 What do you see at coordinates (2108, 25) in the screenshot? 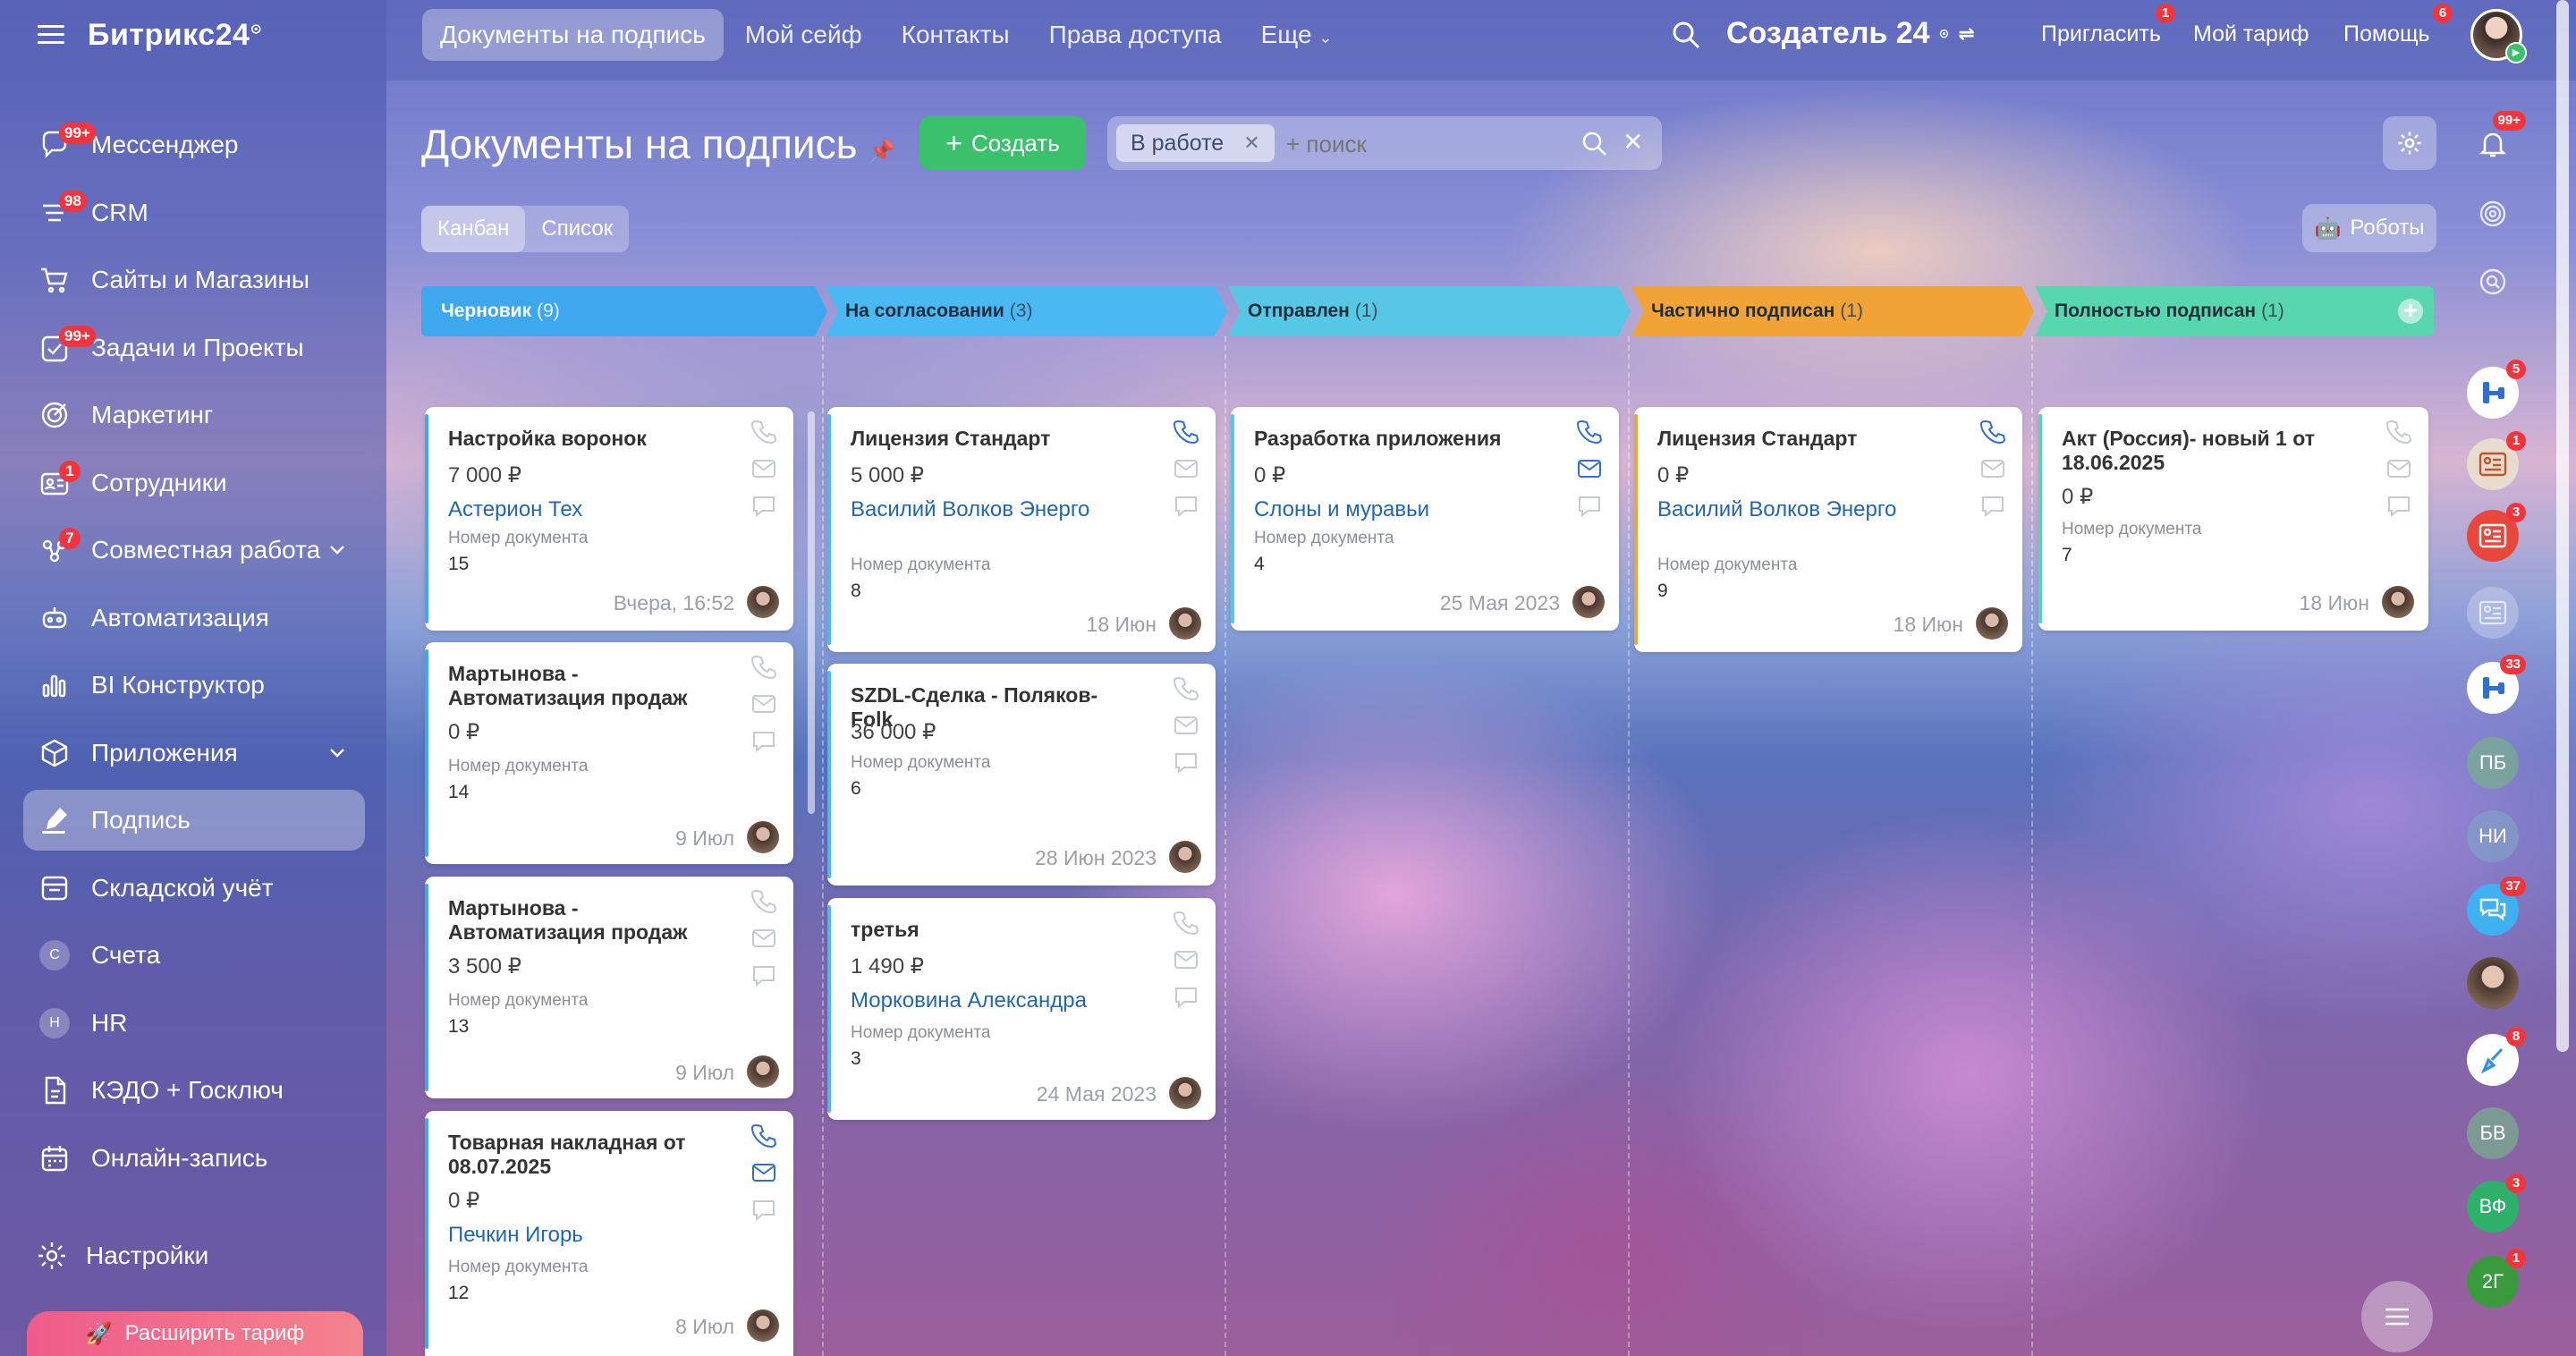
I see `invite-link: Пригласить 1` at bounding box center [2108, 25].